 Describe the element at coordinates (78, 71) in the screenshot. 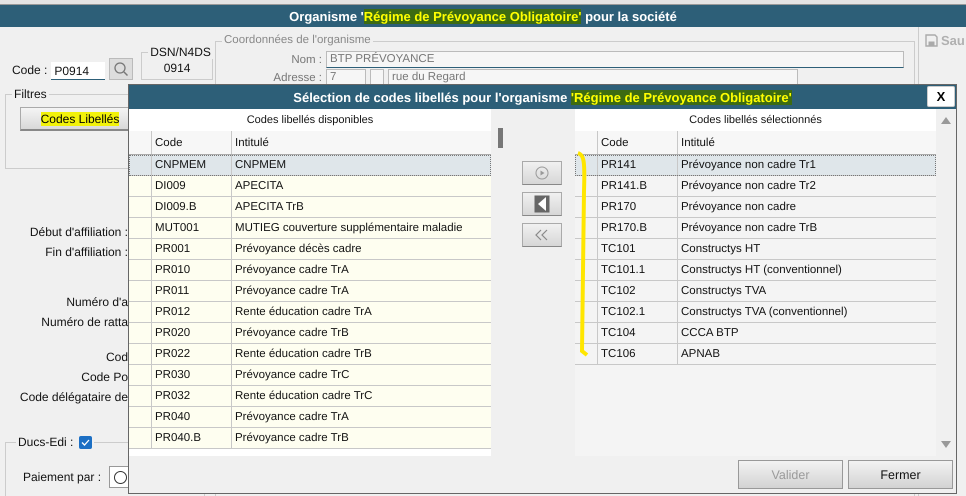

I see `code-field: P0914` at that location.